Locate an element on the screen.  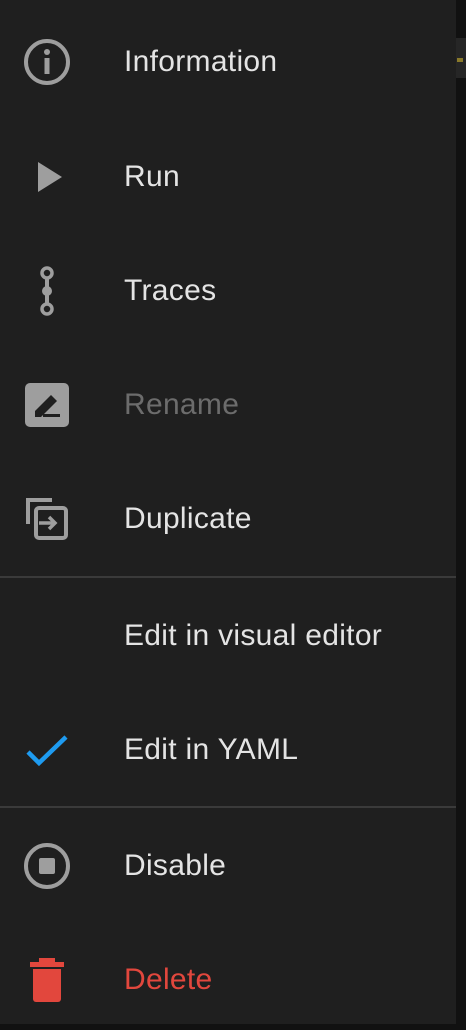
play-icon is located at coordinates (47, 177).